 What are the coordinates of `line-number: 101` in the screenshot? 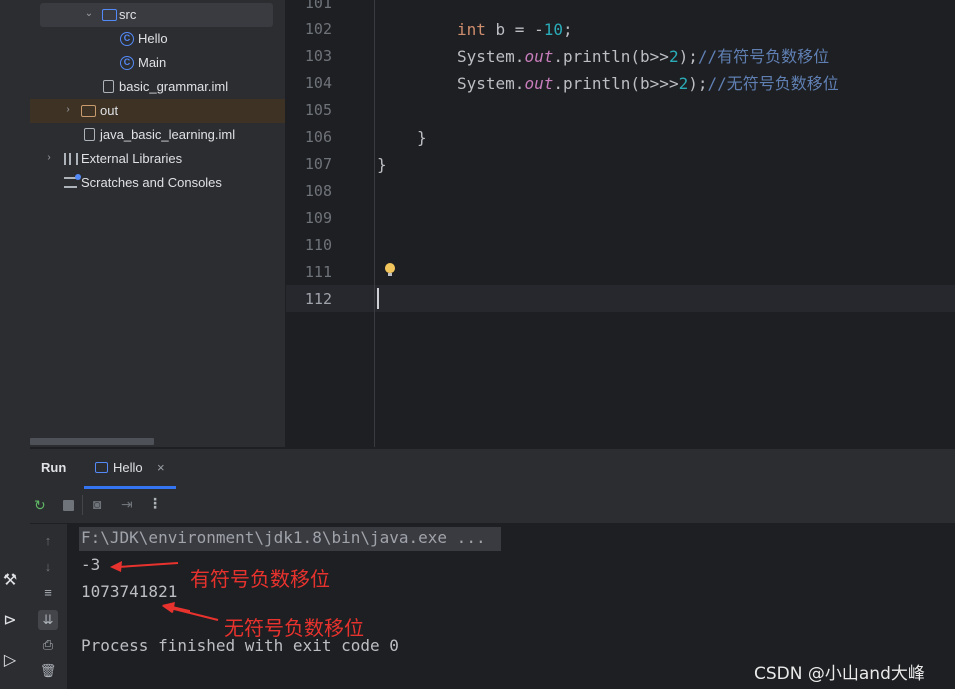 It's located at (318, 6).